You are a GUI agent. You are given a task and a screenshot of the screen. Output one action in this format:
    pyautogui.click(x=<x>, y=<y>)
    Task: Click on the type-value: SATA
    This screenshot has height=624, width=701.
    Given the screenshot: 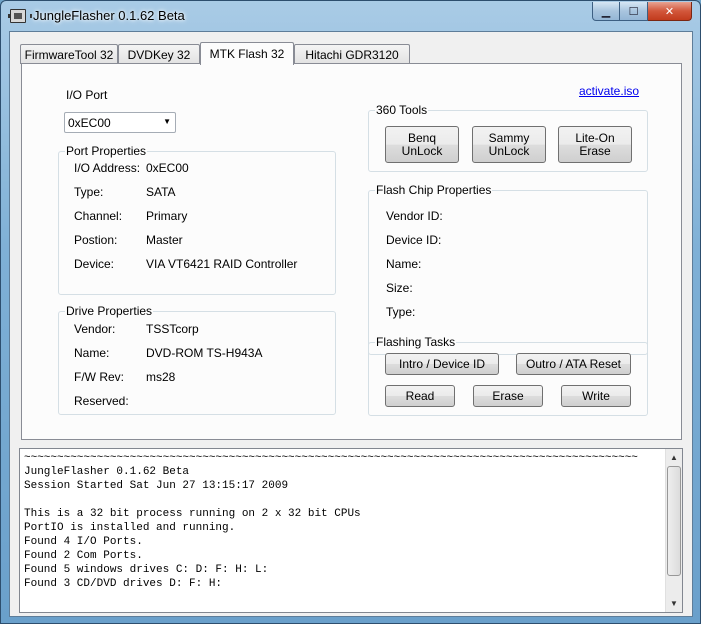 What is the action you would take?
    pyautogui.click(x=161, y=192)
    